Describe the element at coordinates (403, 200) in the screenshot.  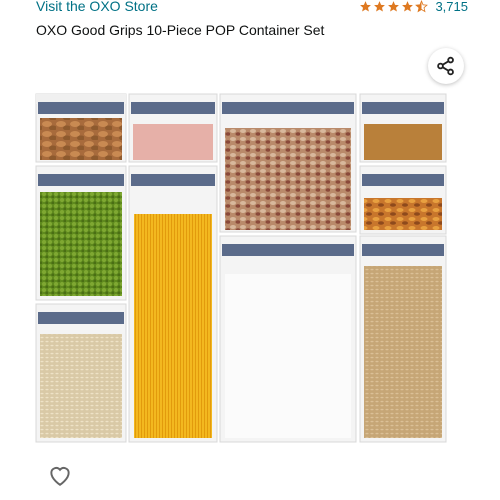
I see `container-mixed-nuts` at that location.